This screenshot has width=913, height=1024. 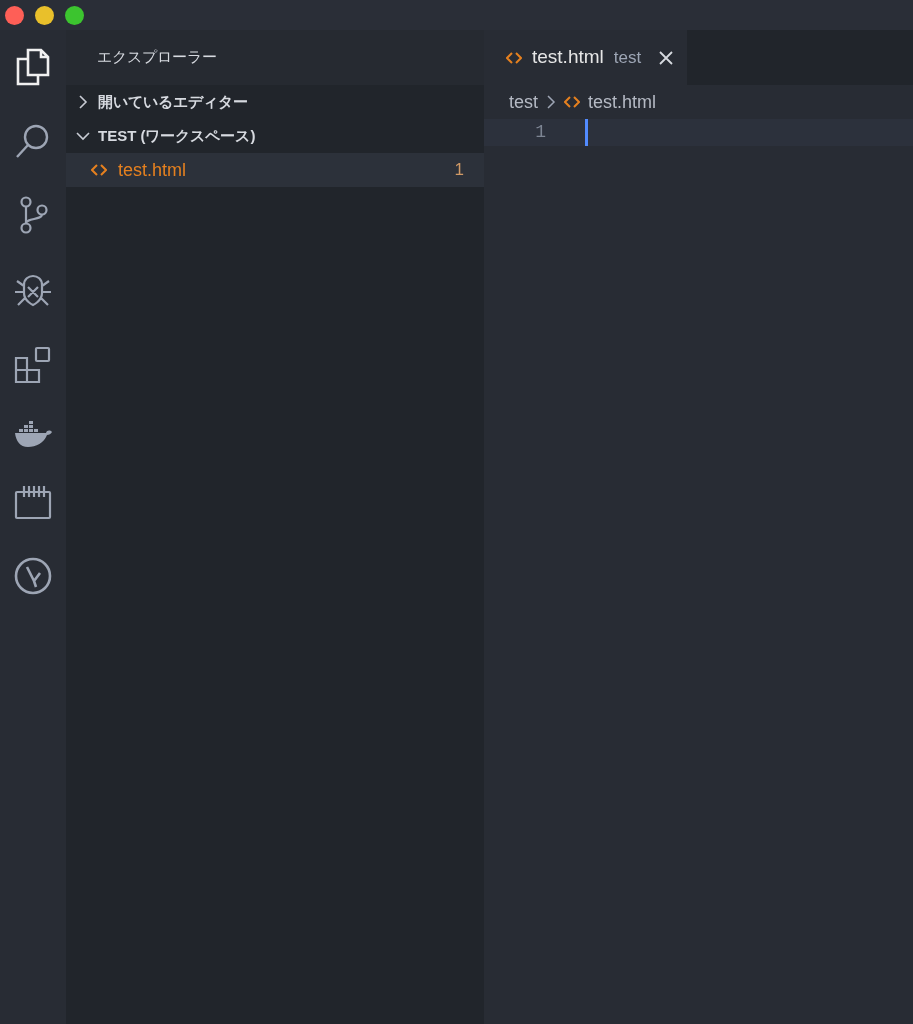 What do you see at coordinates (157, 57) in the screenshot?
I see `sidebar-title: エクスプローラー` at bounding box center [157, 57].